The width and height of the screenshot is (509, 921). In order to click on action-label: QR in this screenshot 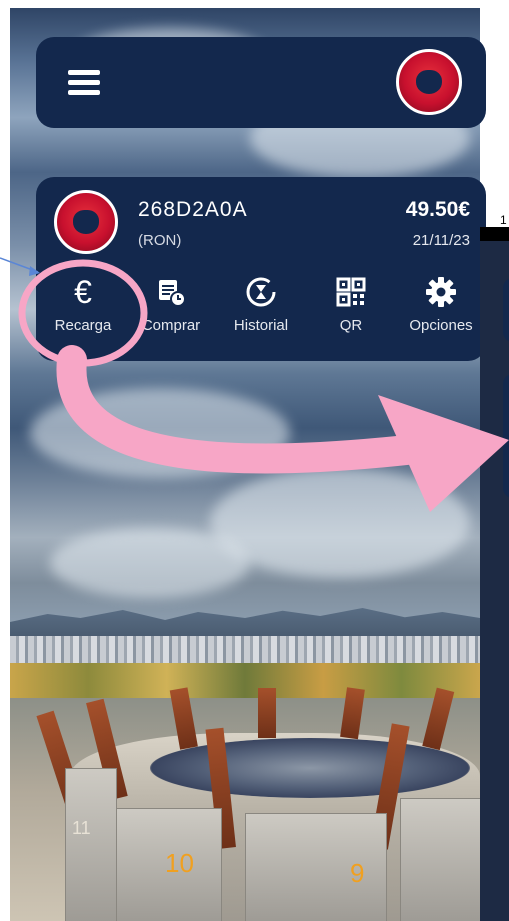, I will do `click(351, 325)`.